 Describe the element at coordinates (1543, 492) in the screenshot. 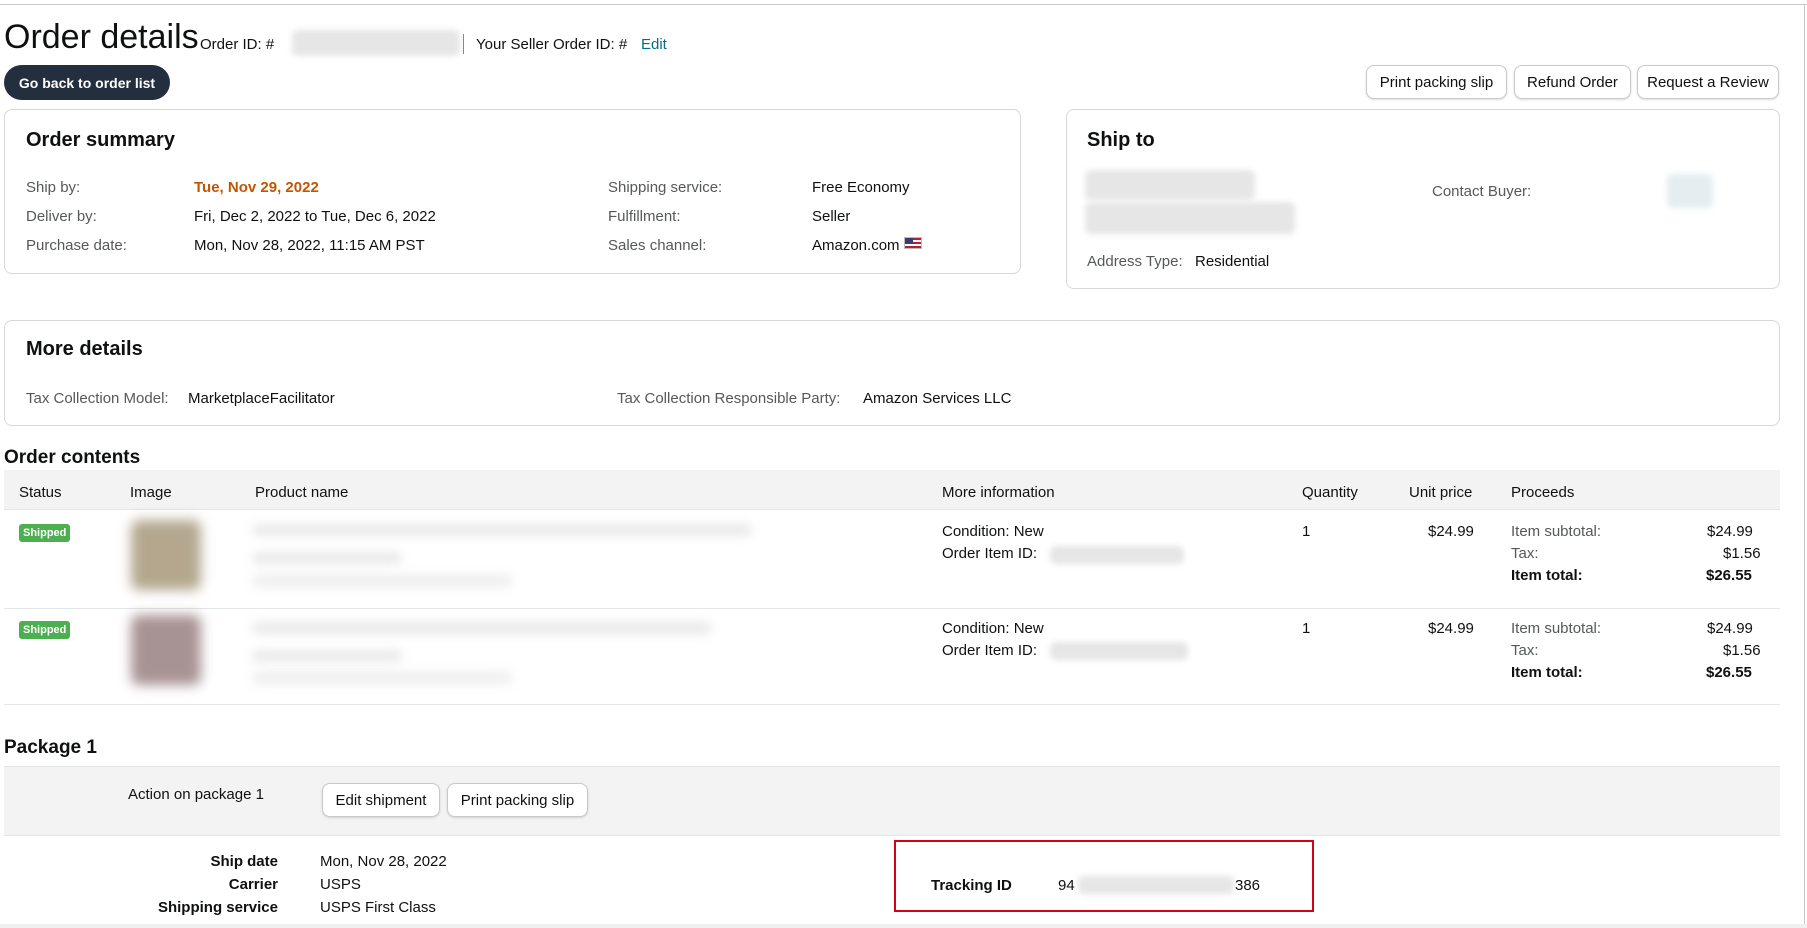

I see `column-header-proceeds: Proceeds` at that location.